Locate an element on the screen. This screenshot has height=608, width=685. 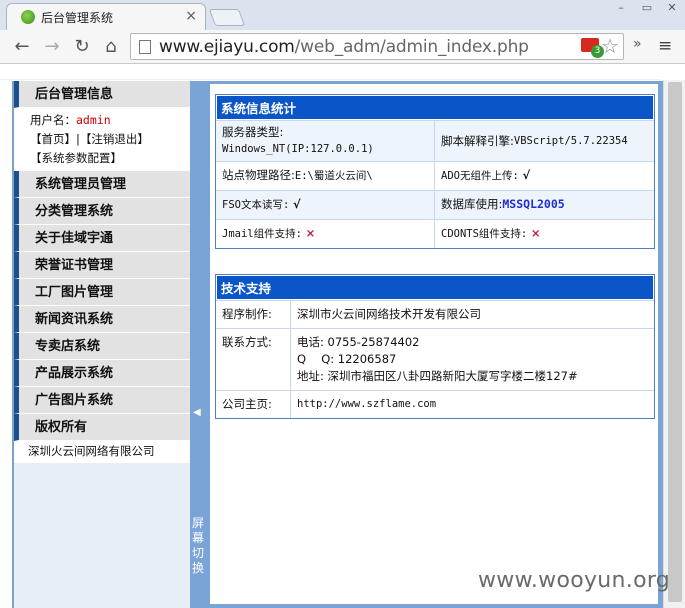
vertical-scrollbar is located at coordinates (674, 344).